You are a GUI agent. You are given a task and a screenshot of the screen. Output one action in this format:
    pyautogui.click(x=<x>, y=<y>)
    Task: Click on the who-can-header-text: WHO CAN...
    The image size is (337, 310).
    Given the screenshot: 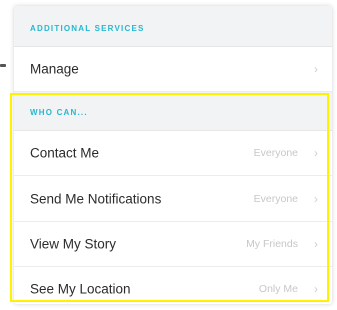 What is the action you would take?
    pyautogui.click(x=59, y=112)
    